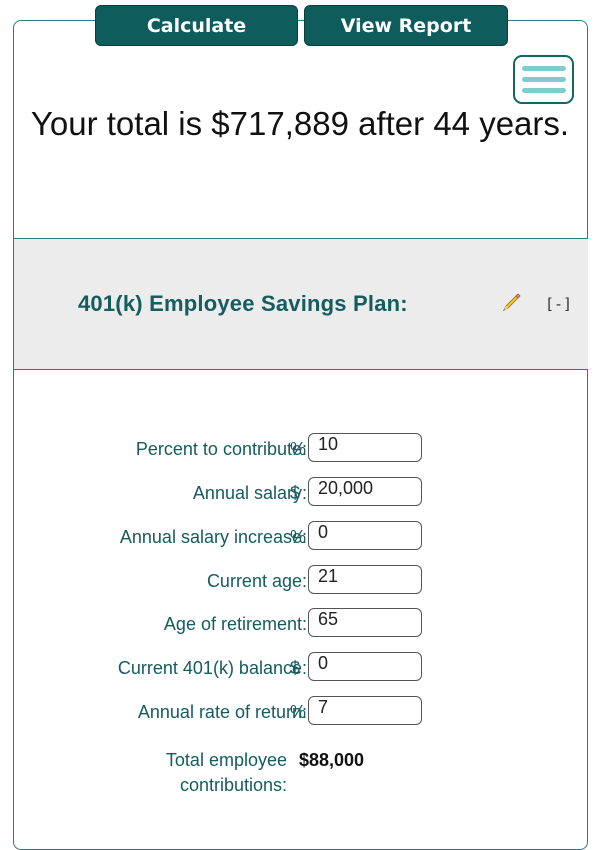 This screenshot has width=603, height=850. What do you see at coordinates (300, 123) in the screenshot?
I see `total-summary: Your total is $717,889 after 44 years.` at bounding box center [300, 123].